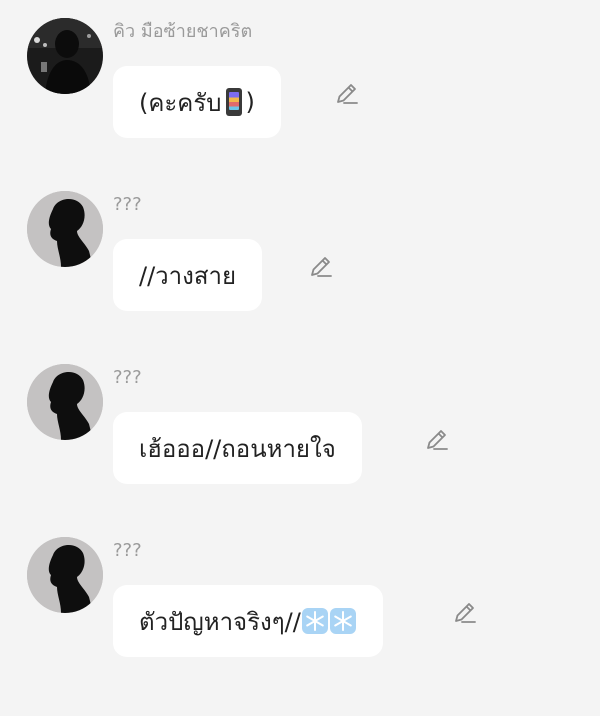 The width and height of the screenshot is (600, 716). I want to click on message-bubble: ตัวปัญหาจริงๆ//, so click(248, 621).